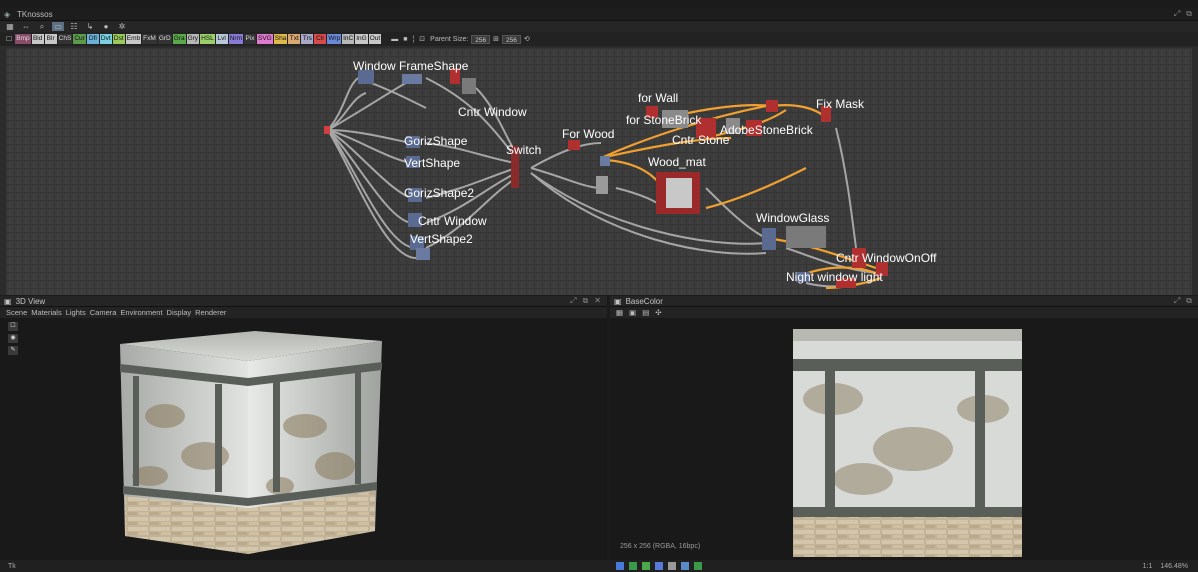 This screenshot has height=572, width=1198. I want to click on node-label: Cntr WindowOnOff, so click(886, 258).